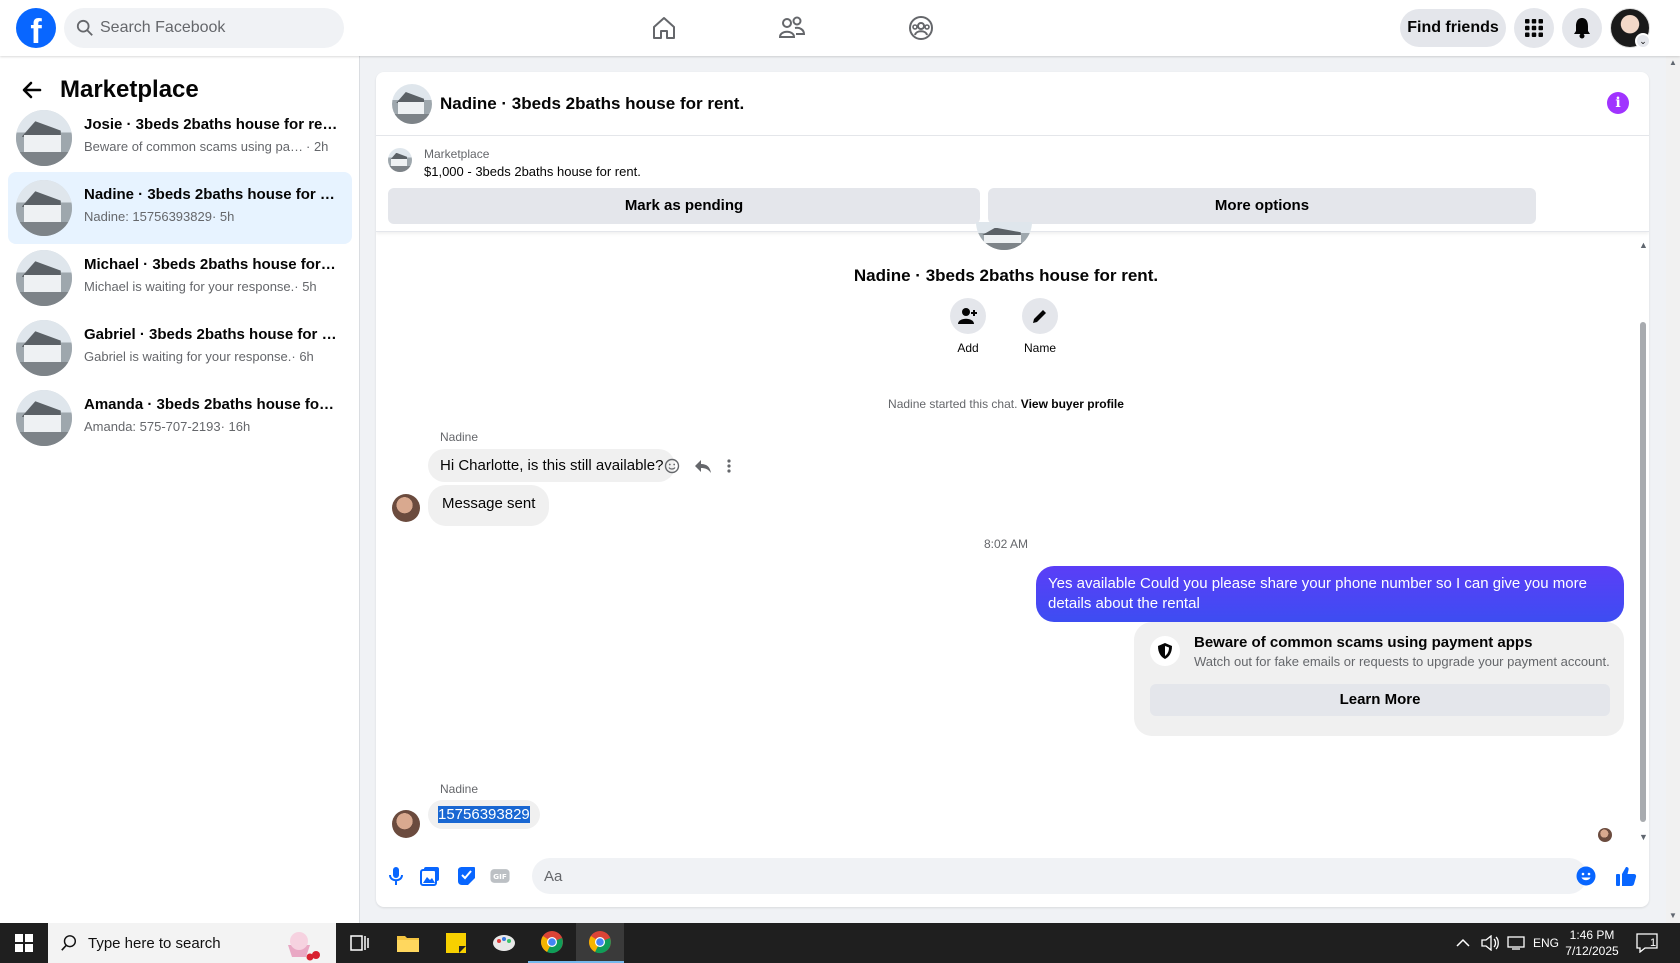 This screenshot has width=1680, height=963. Describe the element at coordinates (211, 194) in the screenshot. I see `conversation-title: Nadine · 3beds 2baths house for rent.` at that location.